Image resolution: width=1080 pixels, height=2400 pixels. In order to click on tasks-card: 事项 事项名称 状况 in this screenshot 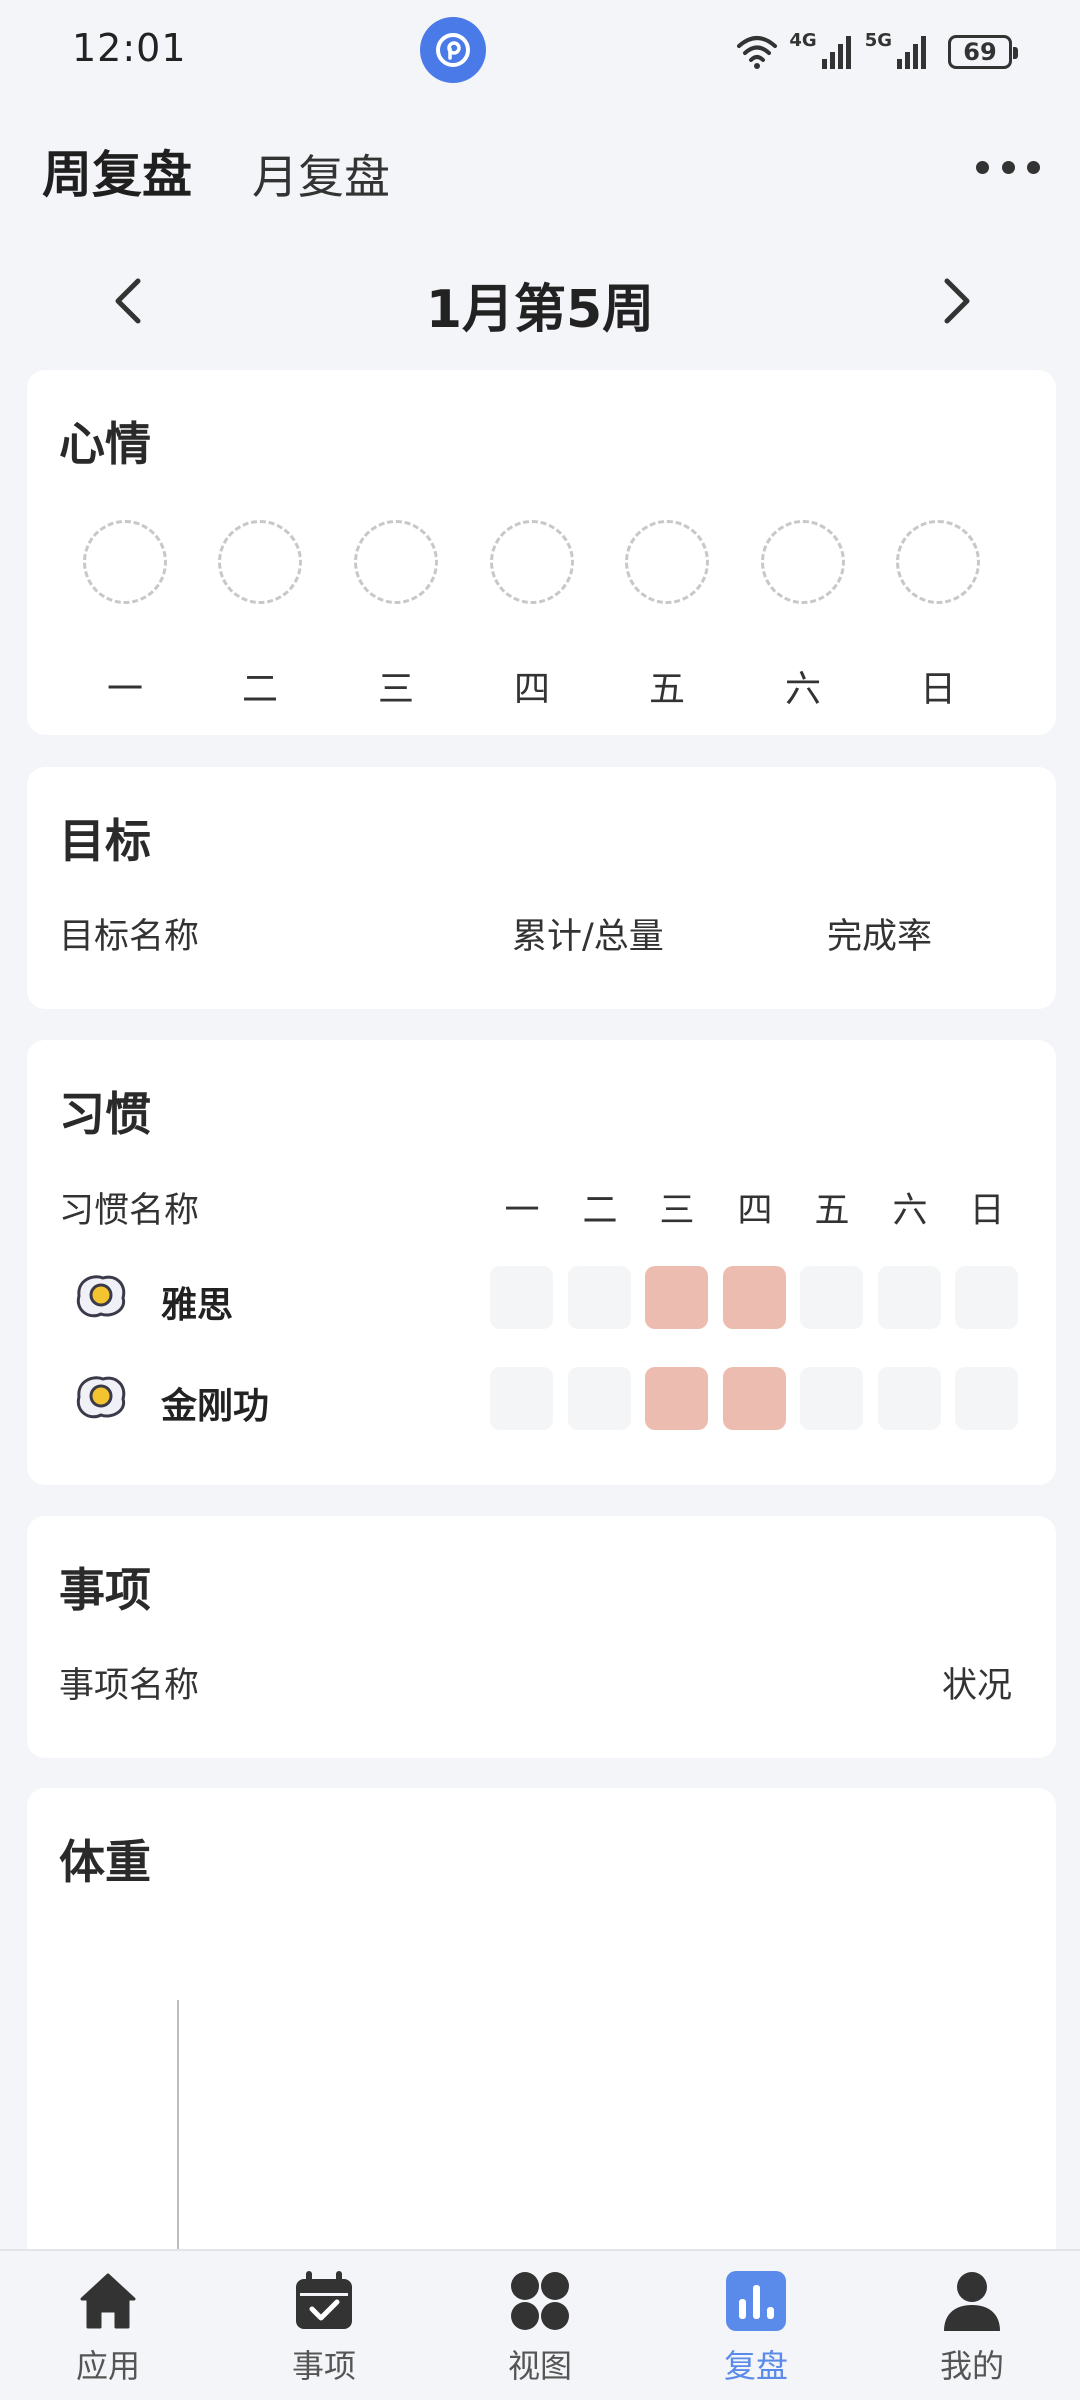, I will do `click(541, 1637)`.